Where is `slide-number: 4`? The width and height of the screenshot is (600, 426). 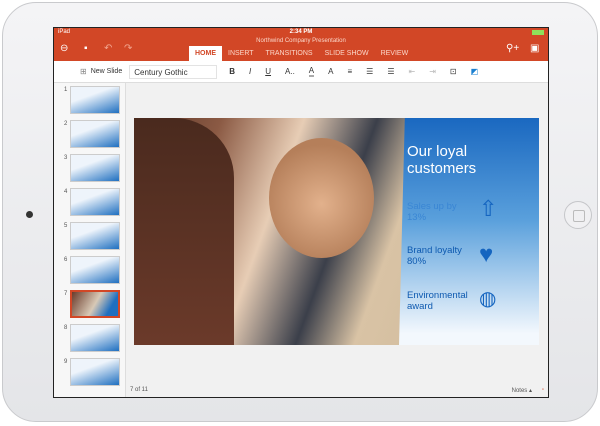 slide-number: 4 is located at coordinates (66, 192).